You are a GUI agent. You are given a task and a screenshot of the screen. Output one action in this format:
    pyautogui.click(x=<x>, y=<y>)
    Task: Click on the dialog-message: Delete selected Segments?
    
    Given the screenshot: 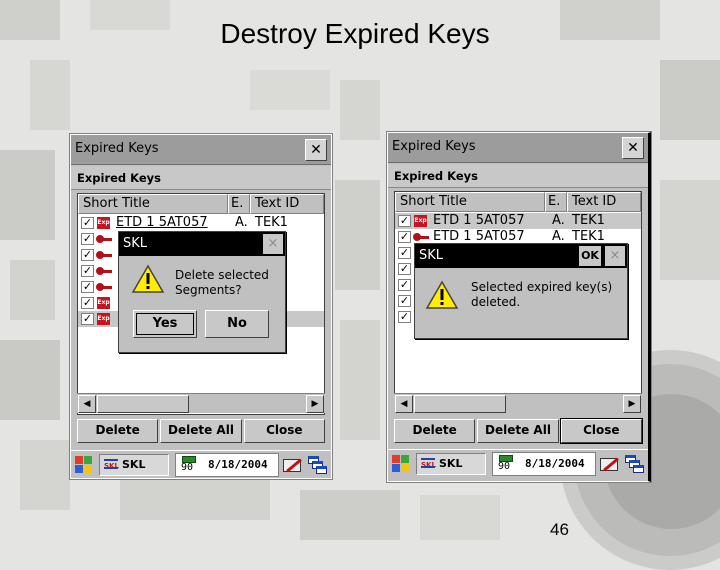 What is the action you would take?
    pyautogui.click(x=222, y=282)
    